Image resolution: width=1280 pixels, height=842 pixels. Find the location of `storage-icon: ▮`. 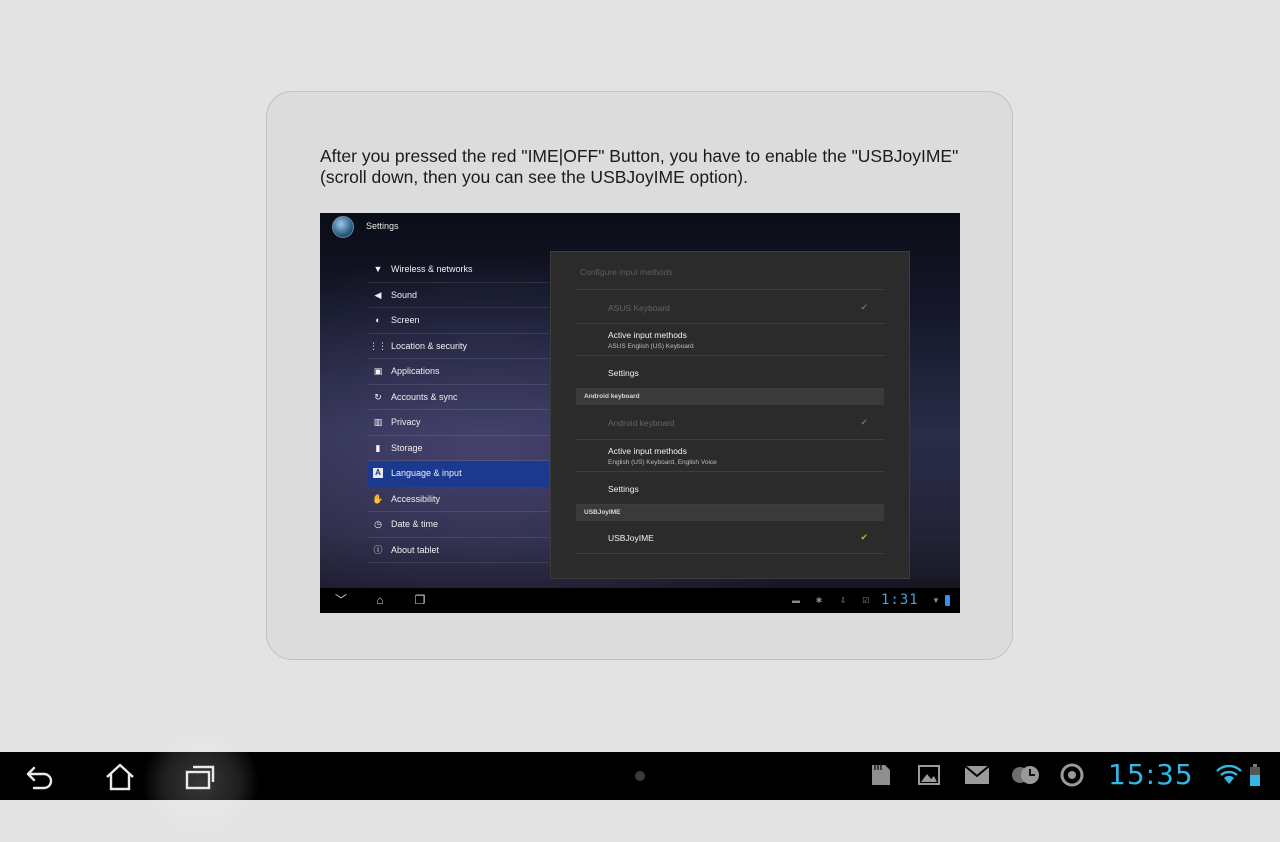

storage-icon: ▮ is located at coordinates (378, 447).